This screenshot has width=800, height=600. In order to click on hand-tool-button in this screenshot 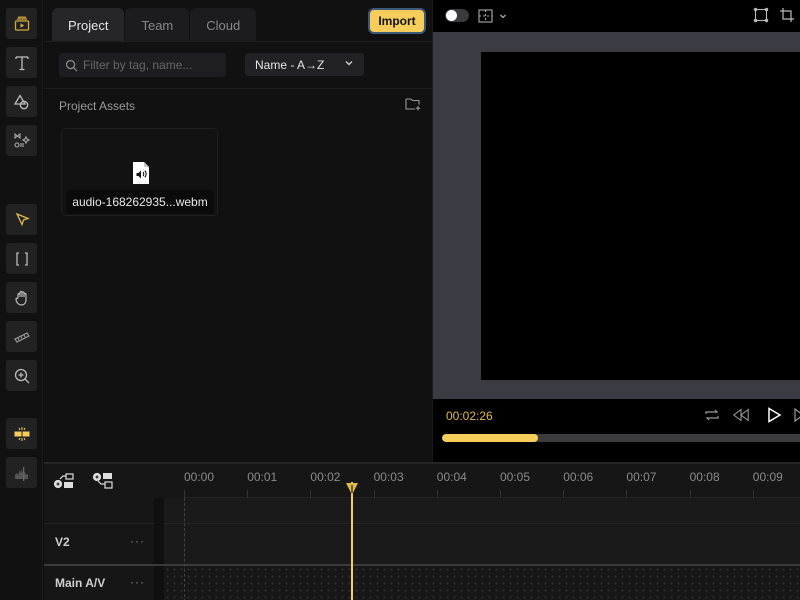, I will do `click(21, 297)`.